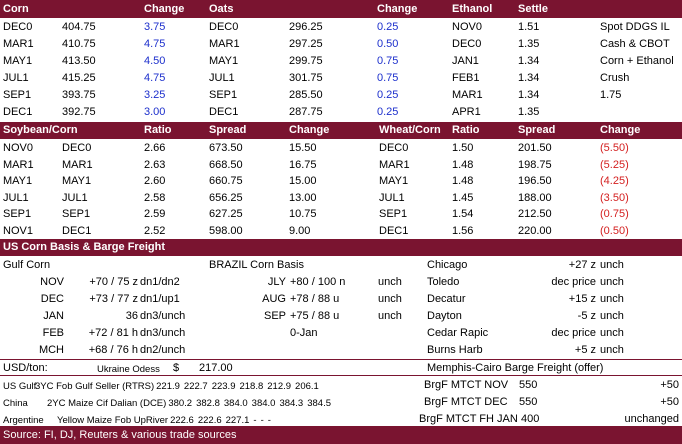  Describe the element at coordinates (18, 181) in the screenshot. I see `soy-month: MAY1` at that location.